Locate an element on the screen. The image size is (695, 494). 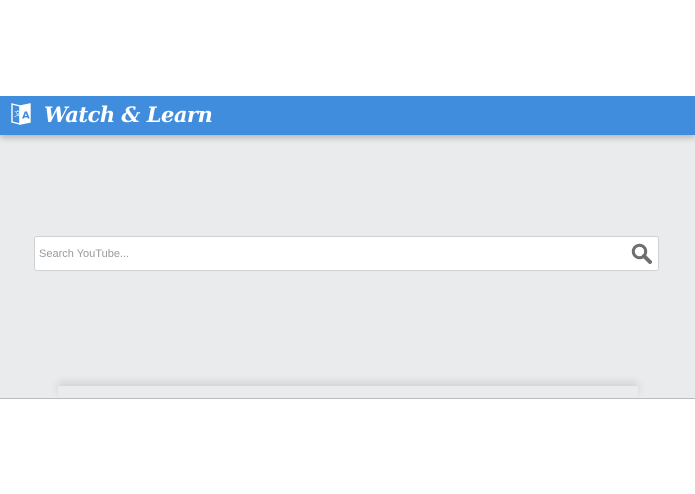
svg-text: A is located at coordinates (26, 116).